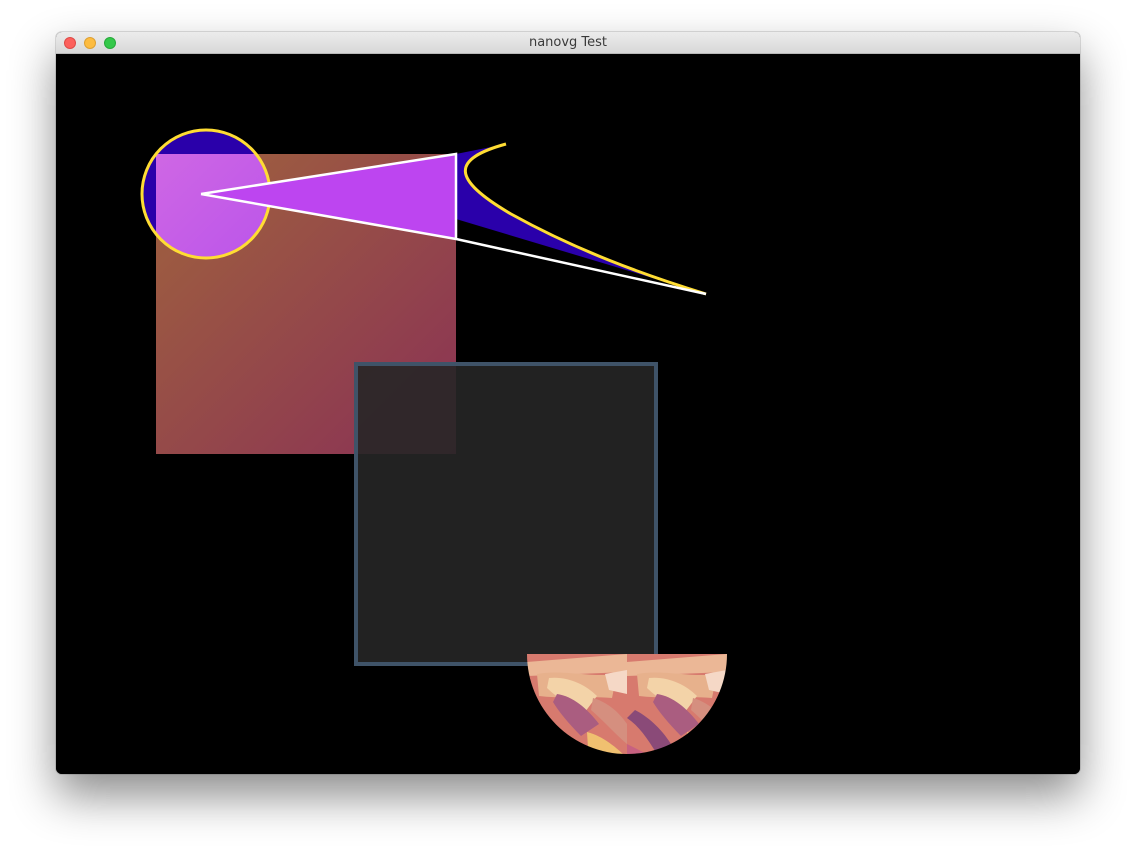 The width and height of the screenshot is (1136, 854). Describe the element at coordinates (506, 514) in the screenshot. I see `translucent-square` at that location.